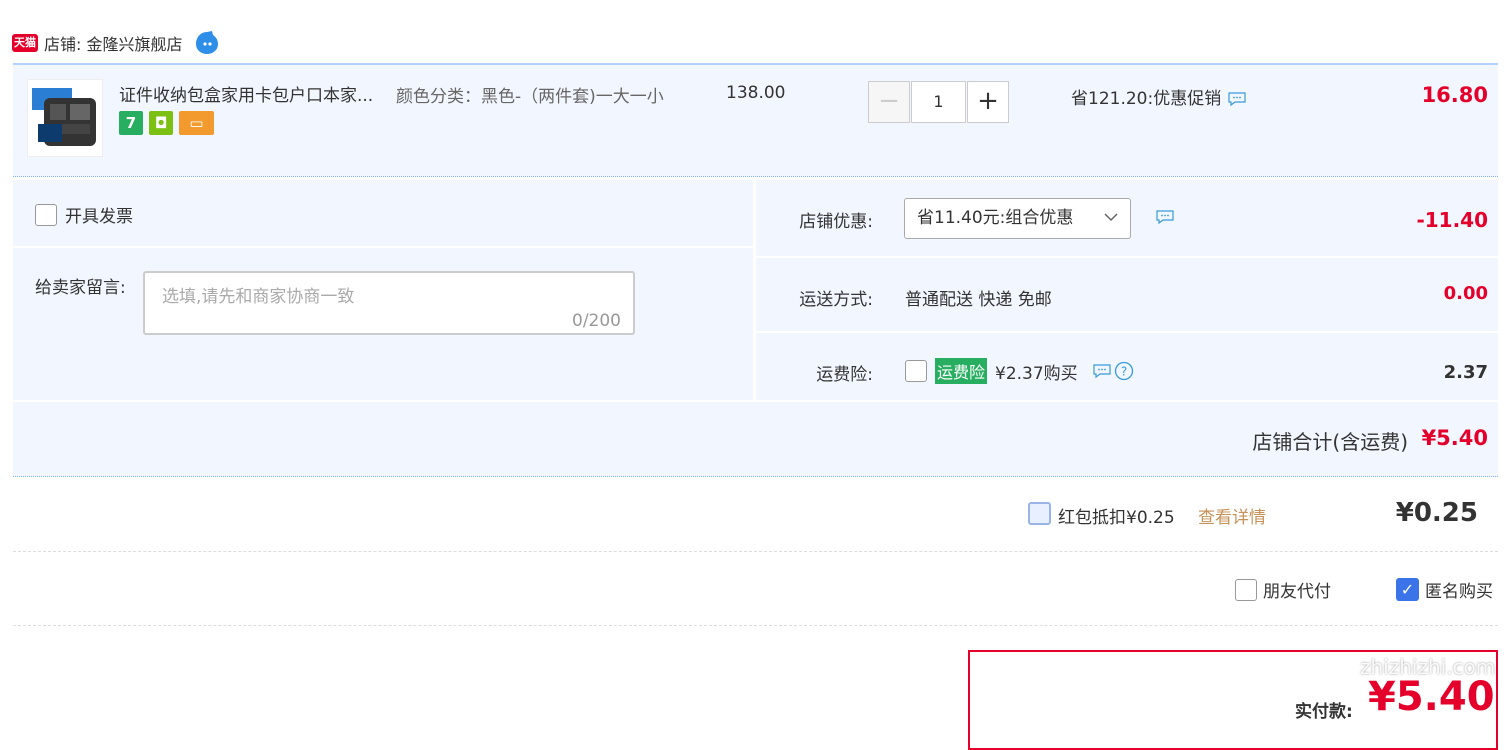 The height and width of the screenshot is (750, 1508). What do you see at coordinates (1036, 373) in the screenshot?
I see `insurance-price: ¥2.37购买` at bounding box center [1036, 373].